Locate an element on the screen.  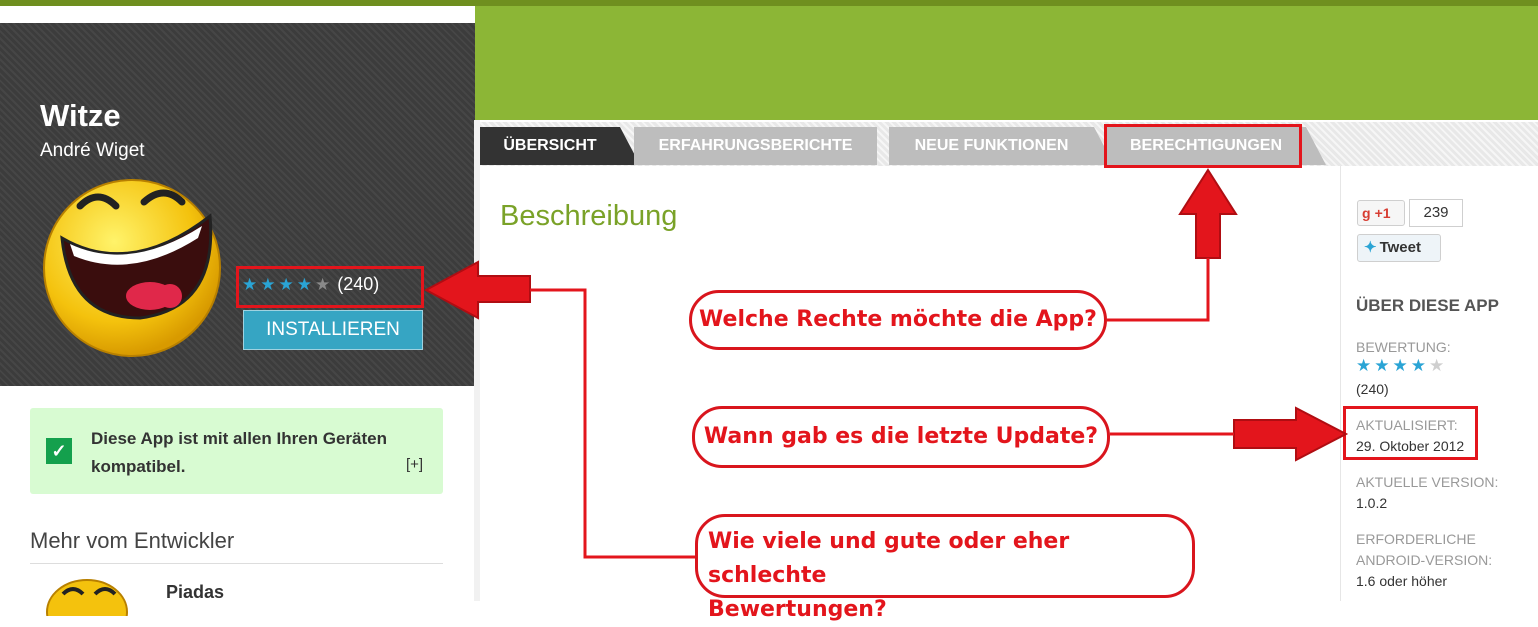
arrow-left-to-rating is located at coordinates (477, 290).